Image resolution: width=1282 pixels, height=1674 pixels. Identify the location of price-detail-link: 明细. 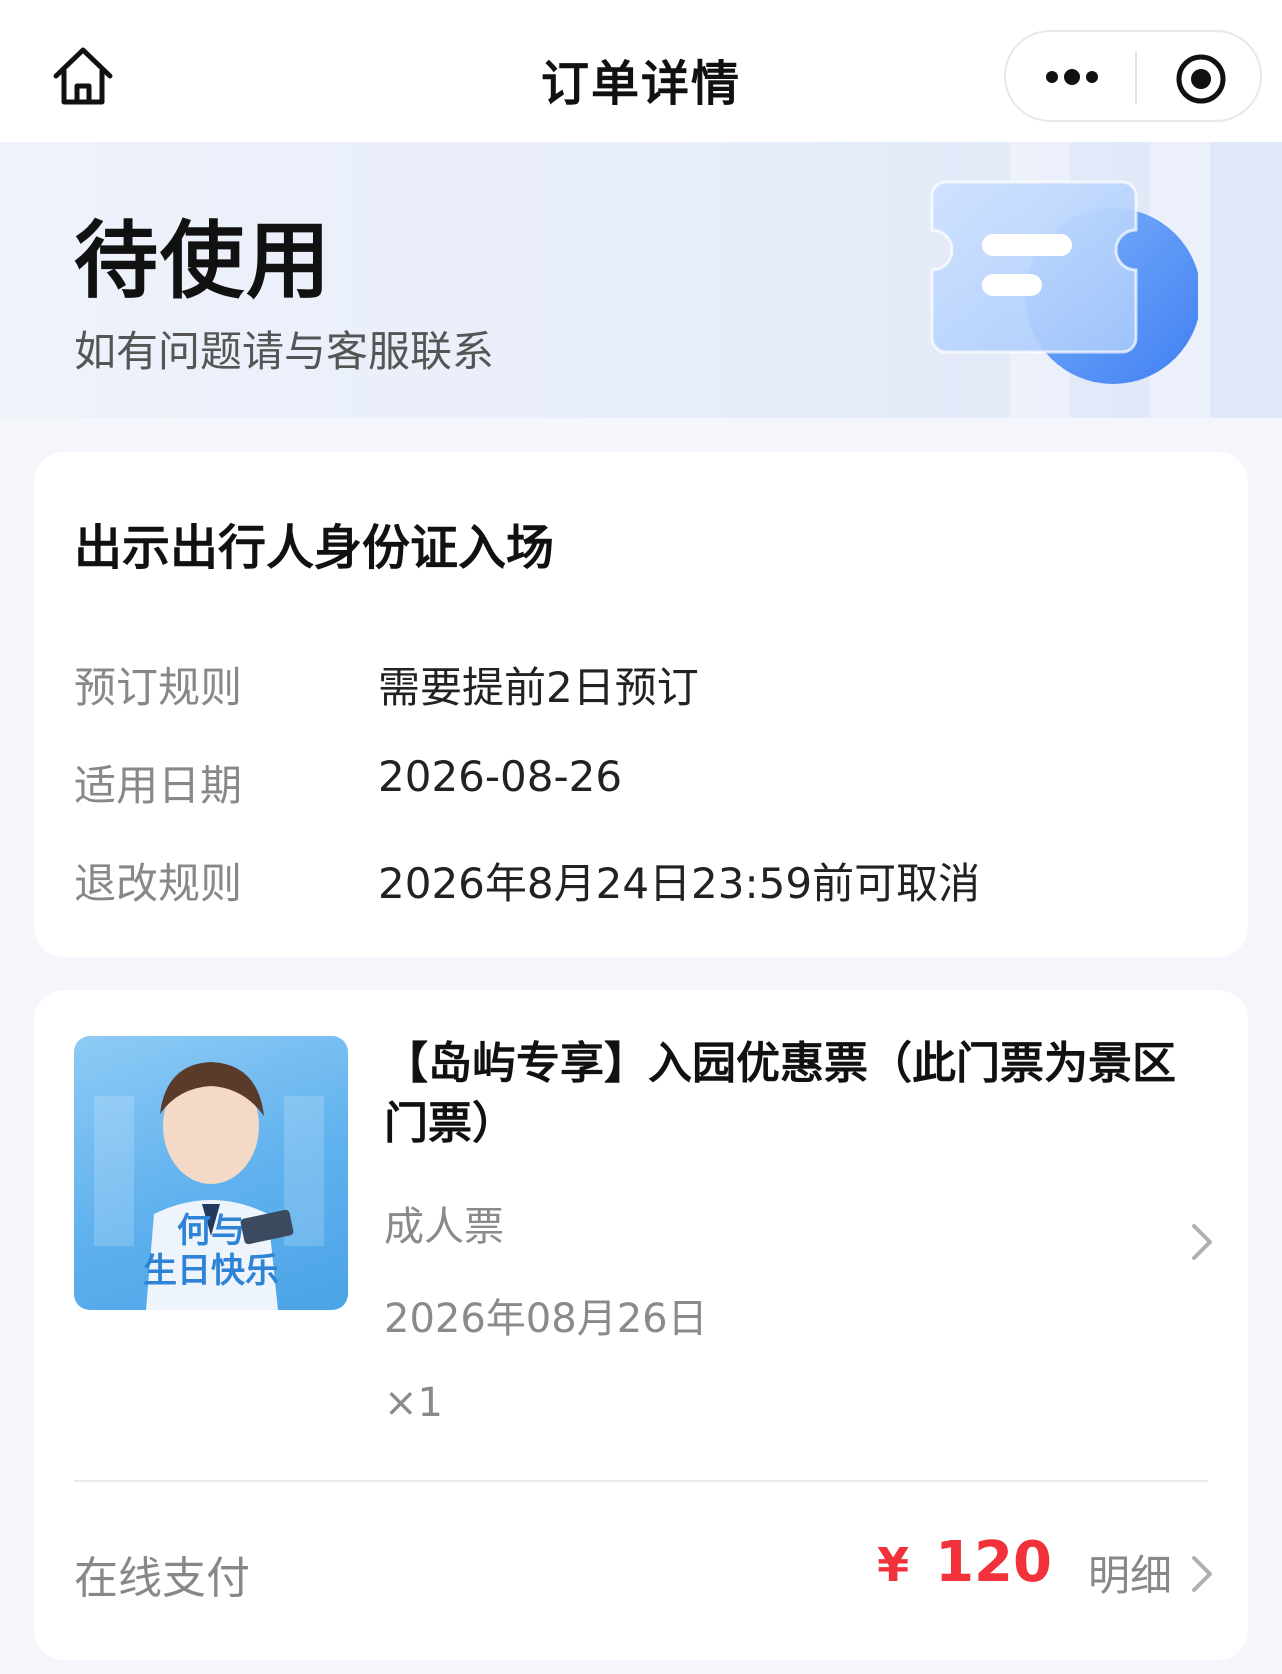
(1130, 1572).